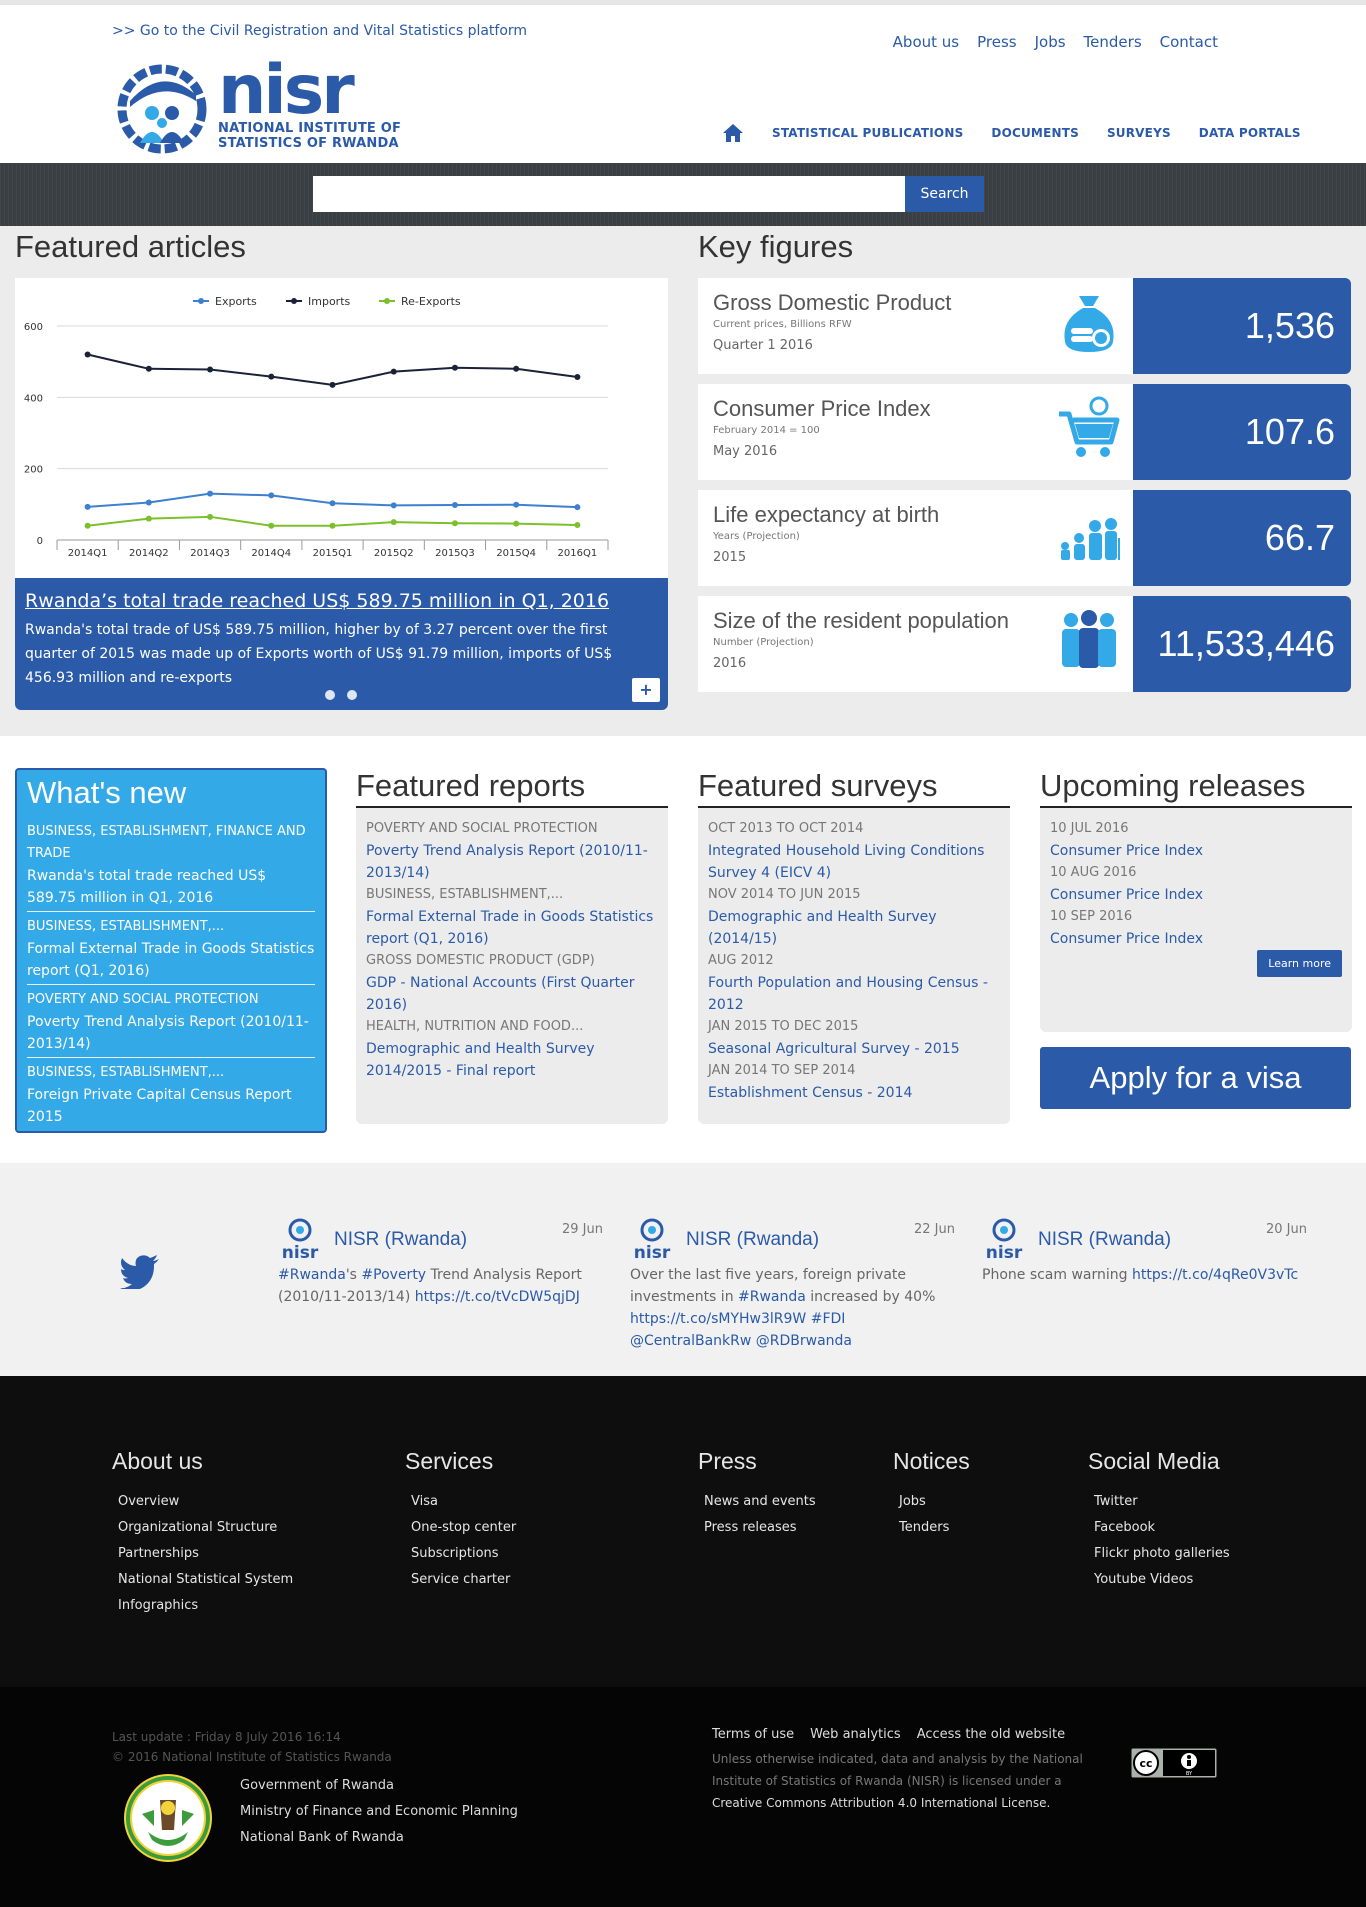  What do you see at coordinates (140, 1272) in the screenshot?
I see `twitter-bird-icon` at bounding box center [140, 1272].